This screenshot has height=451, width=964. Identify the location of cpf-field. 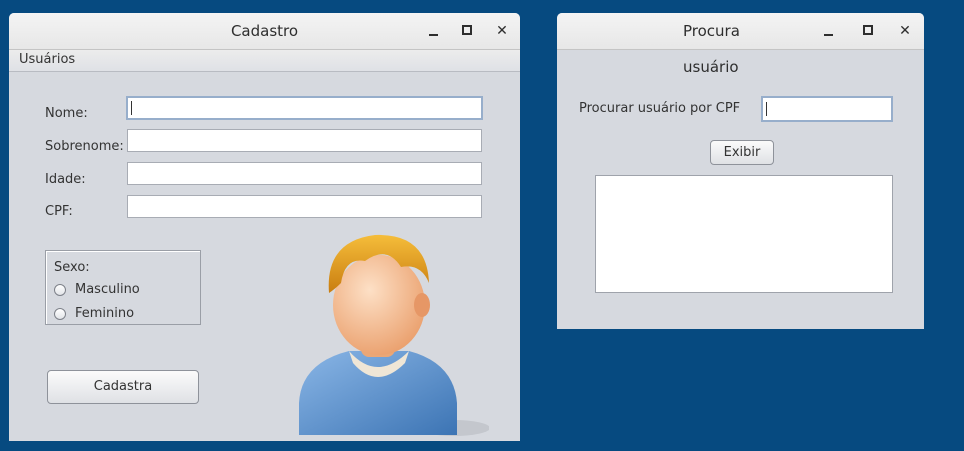
(304, 206).